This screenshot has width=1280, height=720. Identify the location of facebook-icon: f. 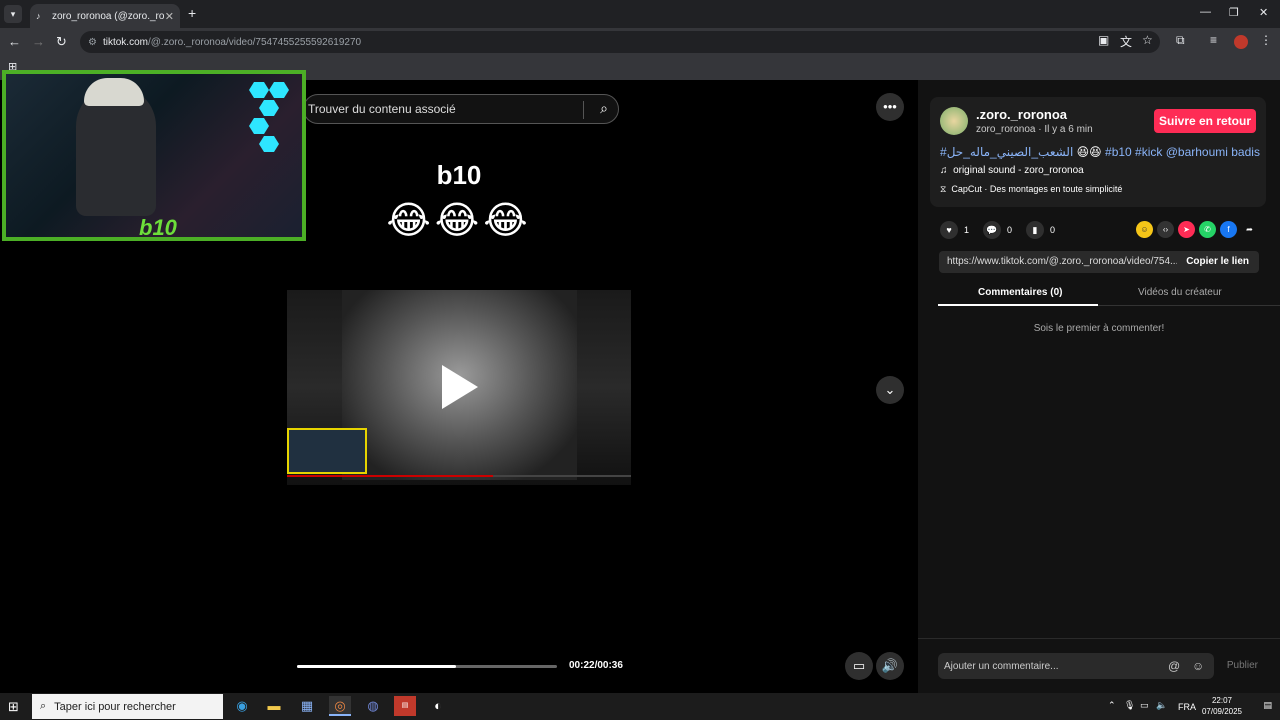
(1228, 229).